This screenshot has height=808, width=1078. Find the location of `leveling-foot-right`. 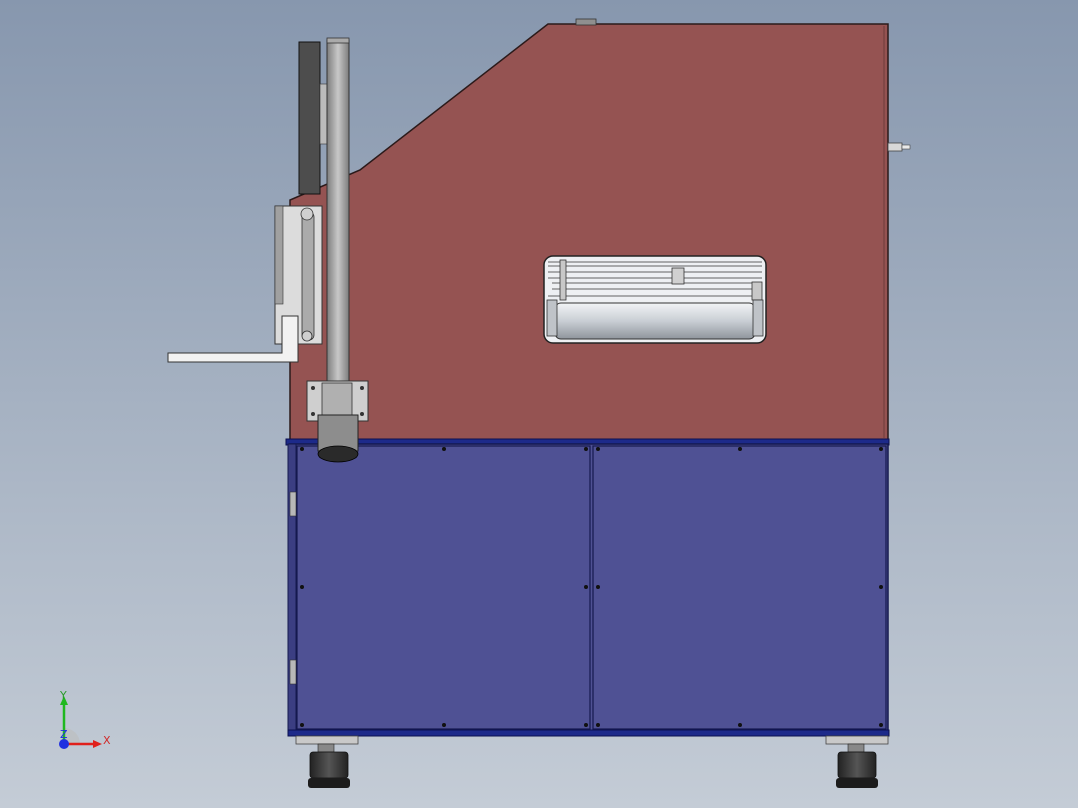

leveling-foot-right is located at coordinates (857, 761).